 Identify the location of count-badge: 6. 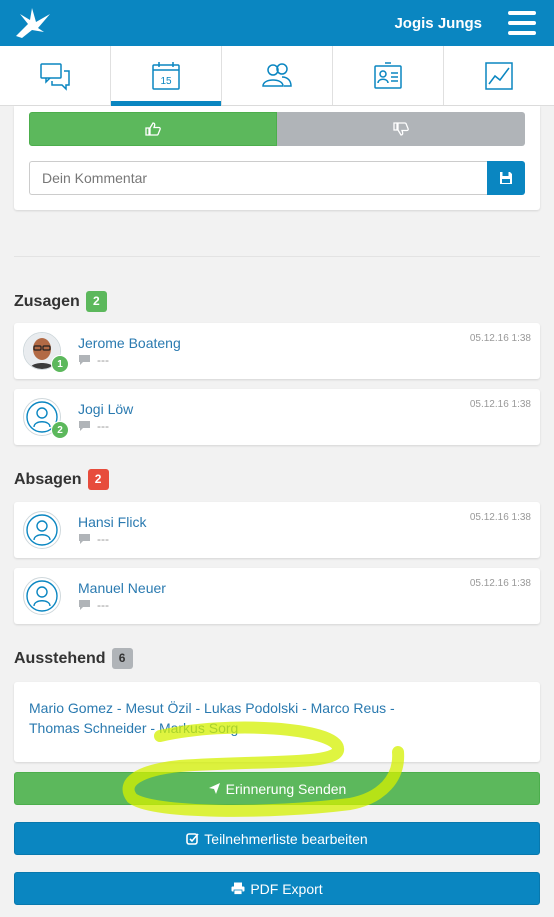
(122, 658).